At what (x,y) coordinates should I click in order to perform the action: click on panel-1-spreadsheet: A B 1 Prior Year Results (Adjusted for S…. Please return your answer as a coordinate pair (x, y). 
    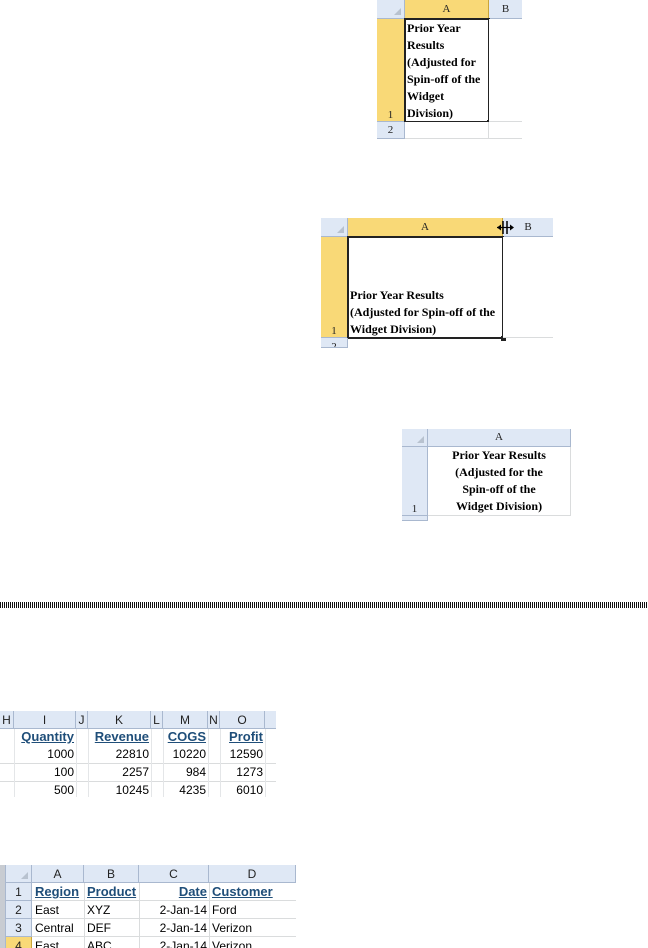
    Looking at the image, I should click on (449, 70).